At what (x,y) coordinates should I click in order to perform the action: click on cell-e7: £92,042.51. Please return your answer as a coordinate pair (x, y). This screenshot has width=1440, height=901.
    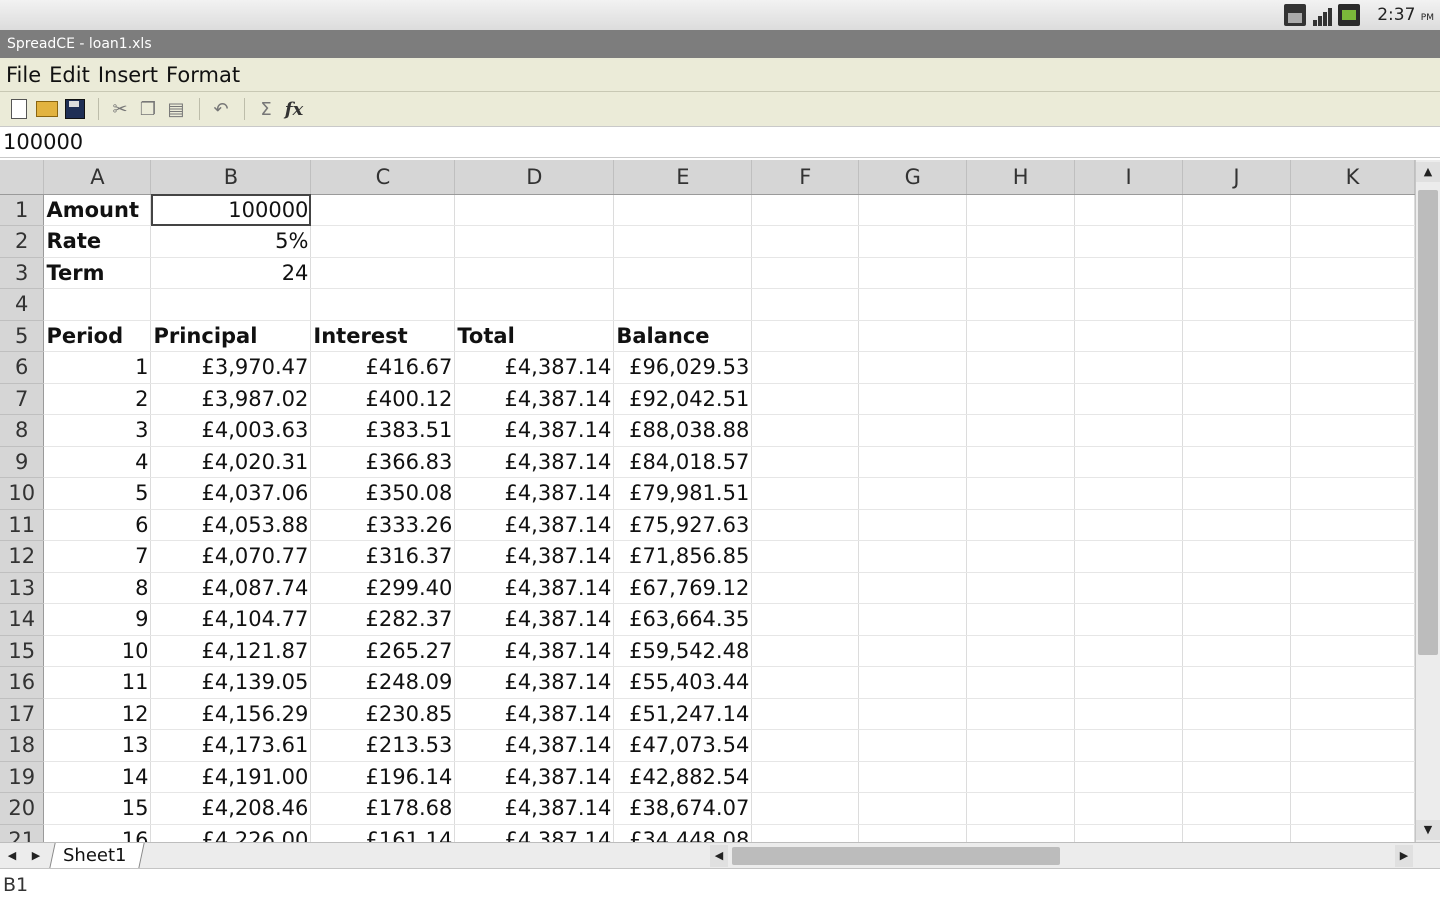
    Looking at the image, I should click on (683, 399).